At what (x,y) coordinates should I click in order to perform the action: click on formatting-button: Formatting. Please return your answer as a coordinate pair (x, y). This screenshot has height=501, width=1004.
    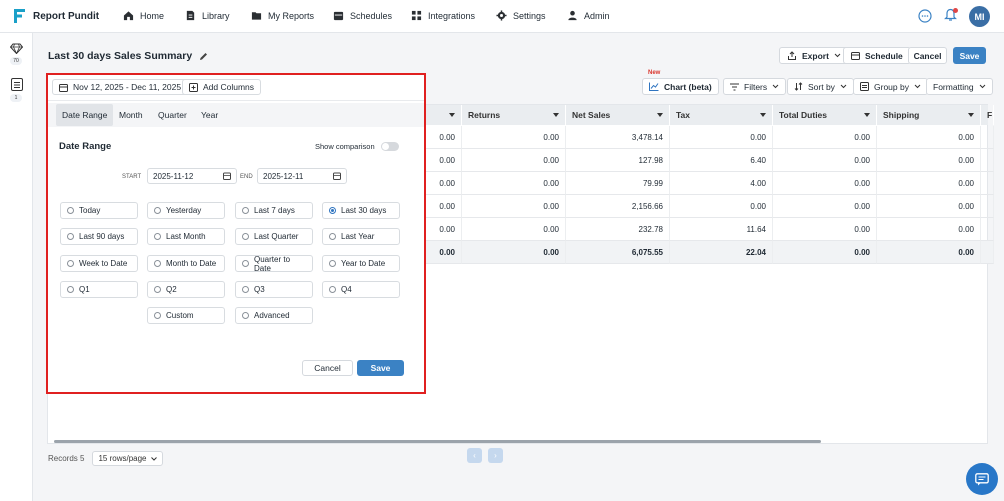
    Looking at the image, I should click on (959, 86).